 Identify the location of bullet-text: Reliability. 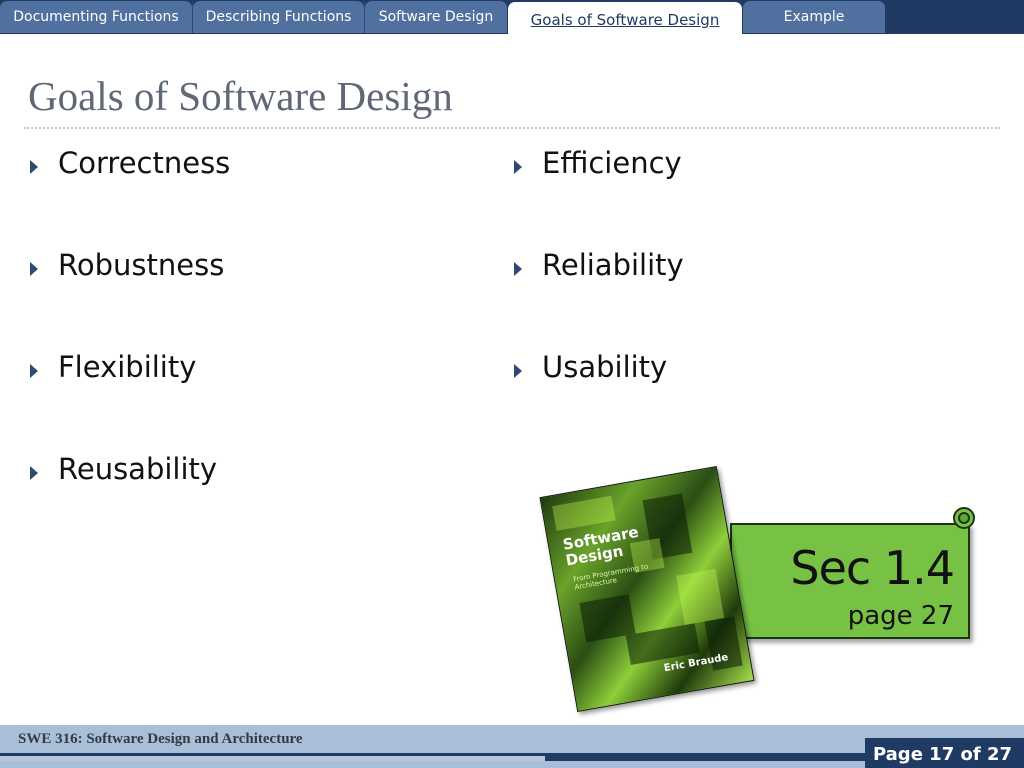
(613, 265).